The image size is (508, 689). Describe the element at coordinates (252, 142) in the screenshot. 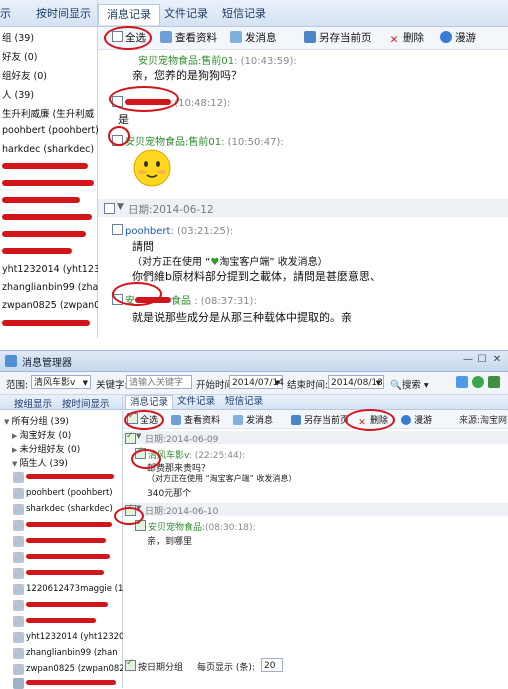

I see `message-time: : (10:50:47):` at that location.